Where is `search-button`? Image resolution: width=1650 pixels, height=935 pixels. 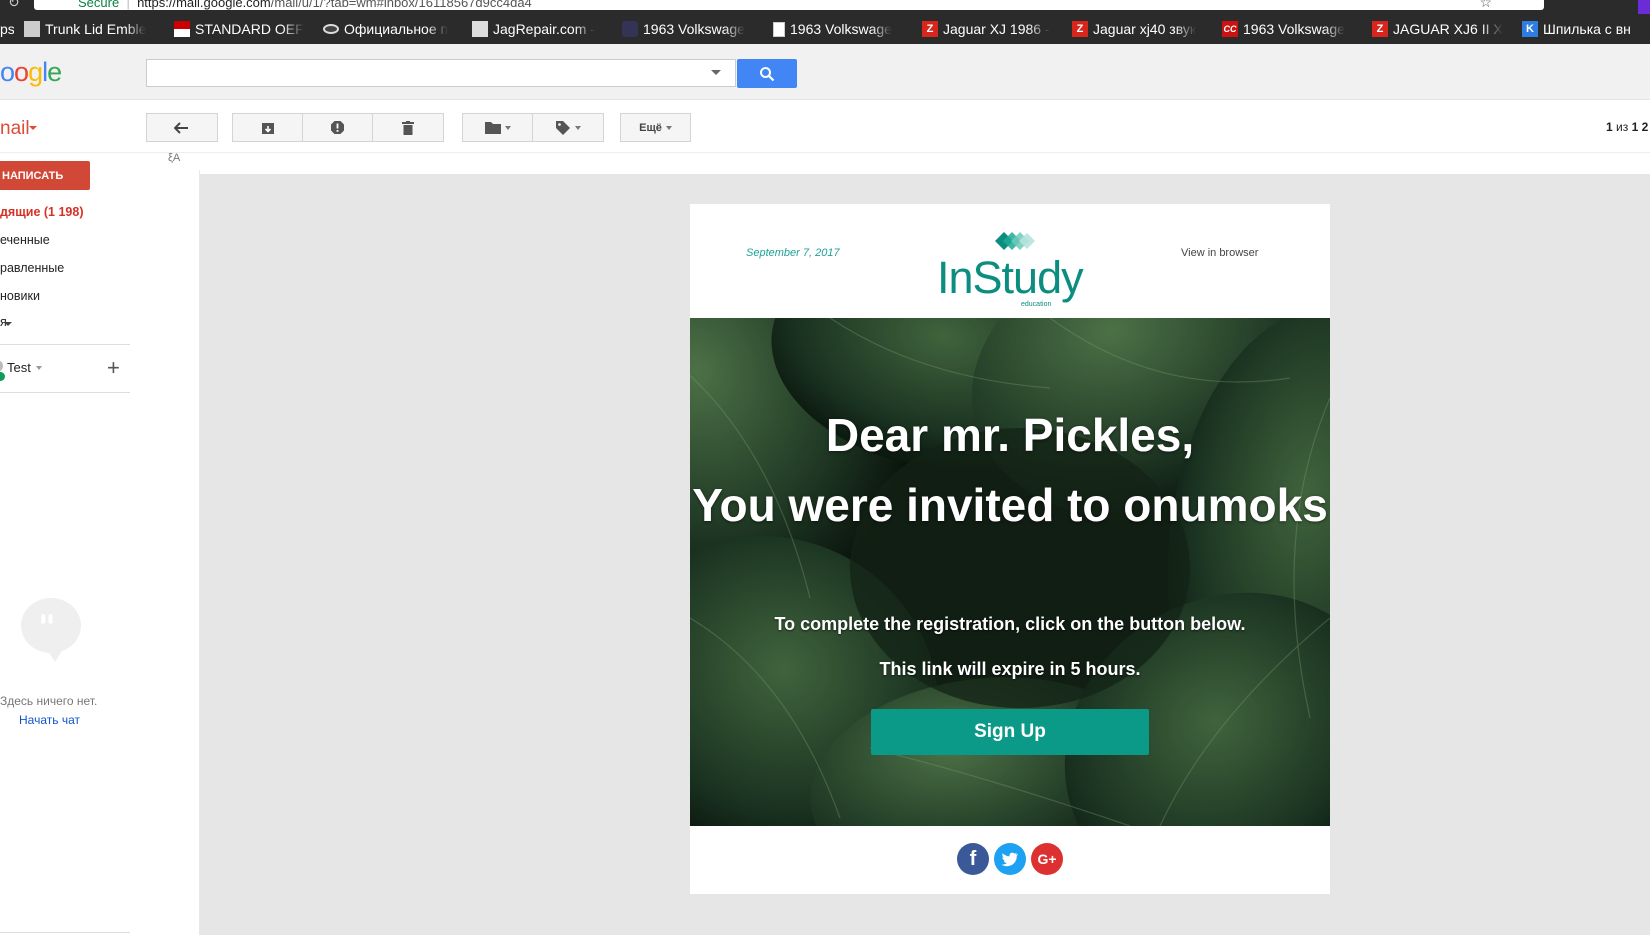
search-button is located at coordinates (767, 73).